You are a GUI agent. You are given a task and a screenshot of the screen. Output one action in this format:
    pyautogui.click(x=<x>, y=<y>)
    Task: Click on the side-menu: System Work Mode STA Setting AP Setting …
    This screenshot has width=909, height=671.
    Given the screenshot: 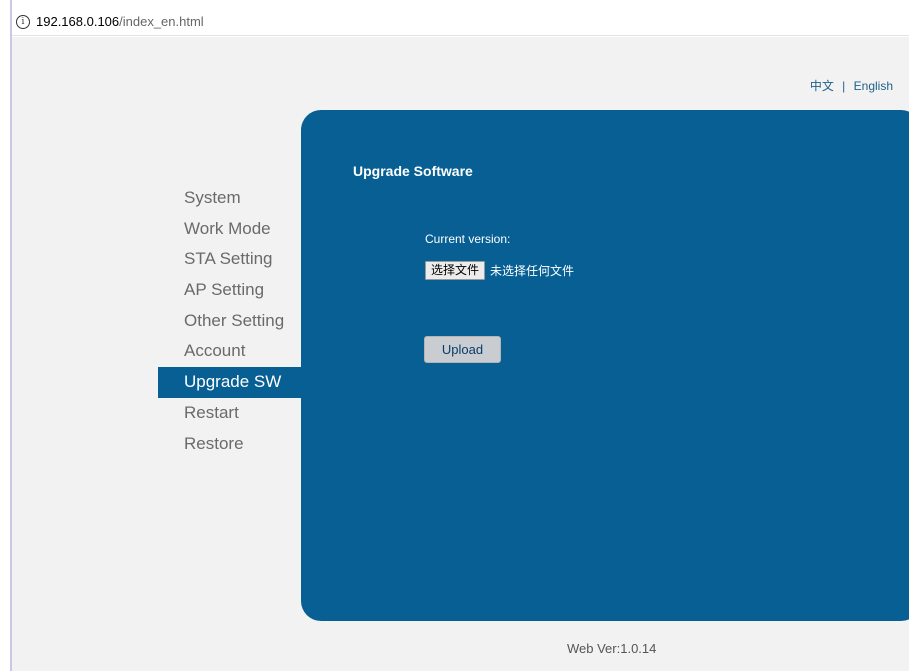 What is the action you would take?
    pyautogui.click(x=238, y=321)
    